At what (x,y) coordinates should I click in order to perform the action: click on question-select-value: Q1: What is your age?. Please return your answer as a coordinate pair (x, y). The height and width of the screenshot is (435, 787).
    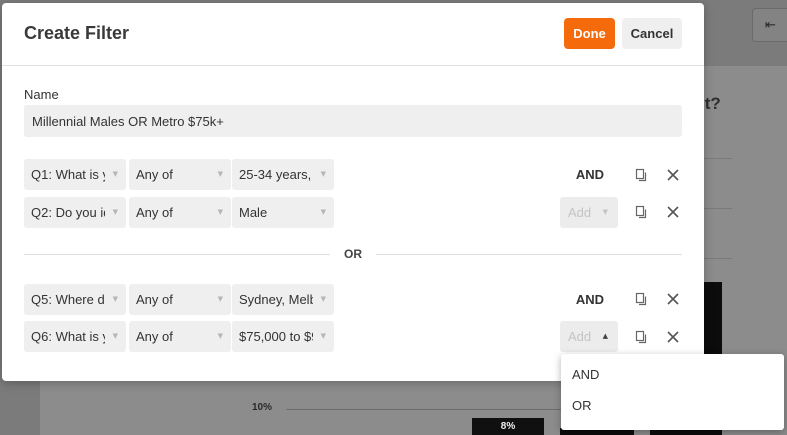
    Looking at the image, I should click on (68, 174).